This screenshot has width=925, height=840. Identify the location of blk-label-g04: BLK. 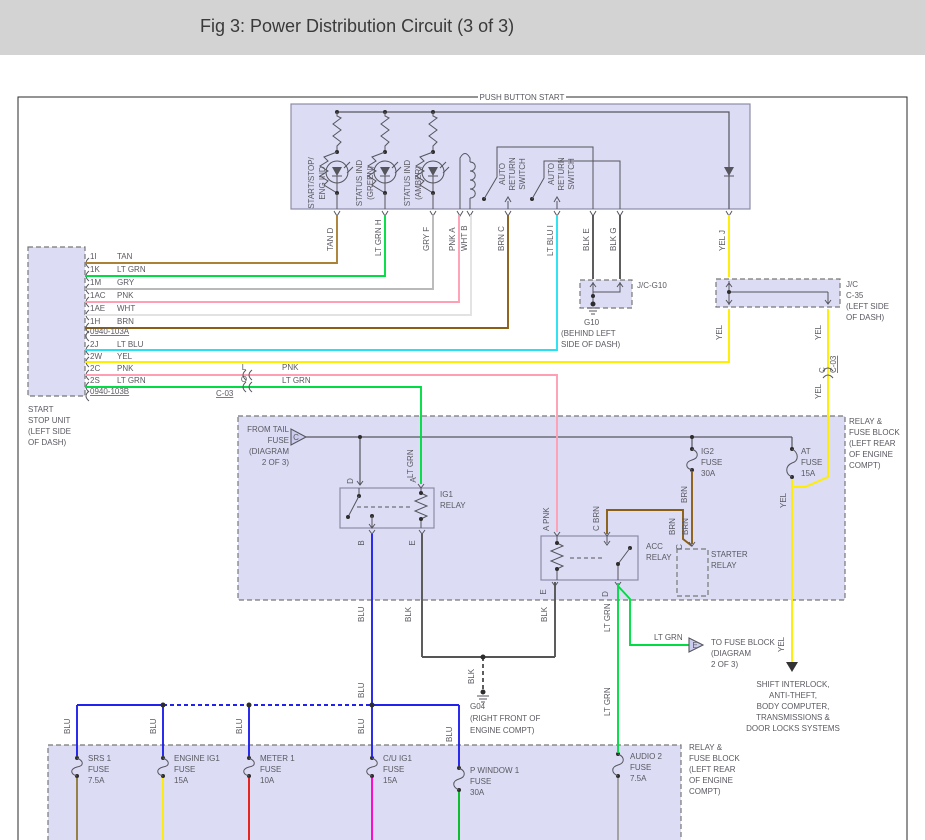
(471, 676).